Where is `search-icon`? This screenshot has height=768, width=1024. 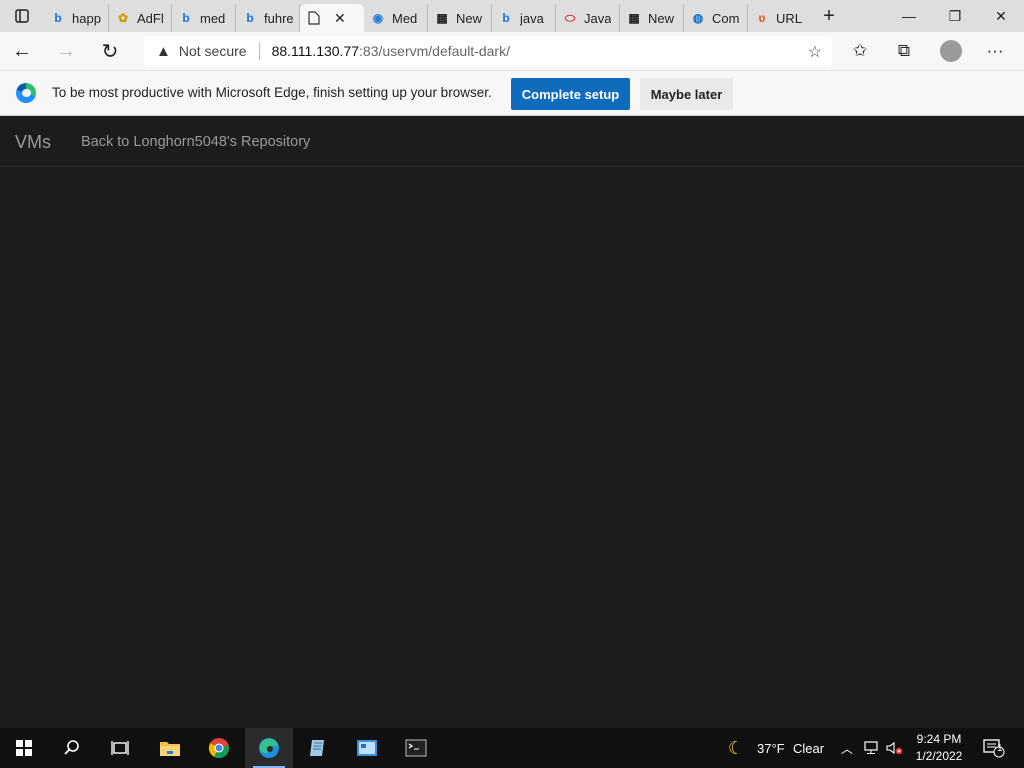 search-icon is located at coordinates (71, 747).